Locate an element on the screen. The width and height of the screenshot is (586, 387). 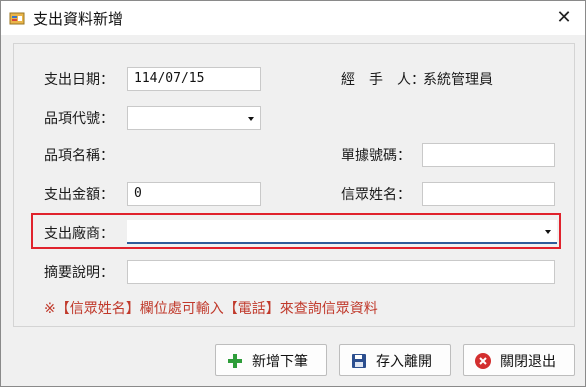
plus-icon is located at coordinates (235, 361).